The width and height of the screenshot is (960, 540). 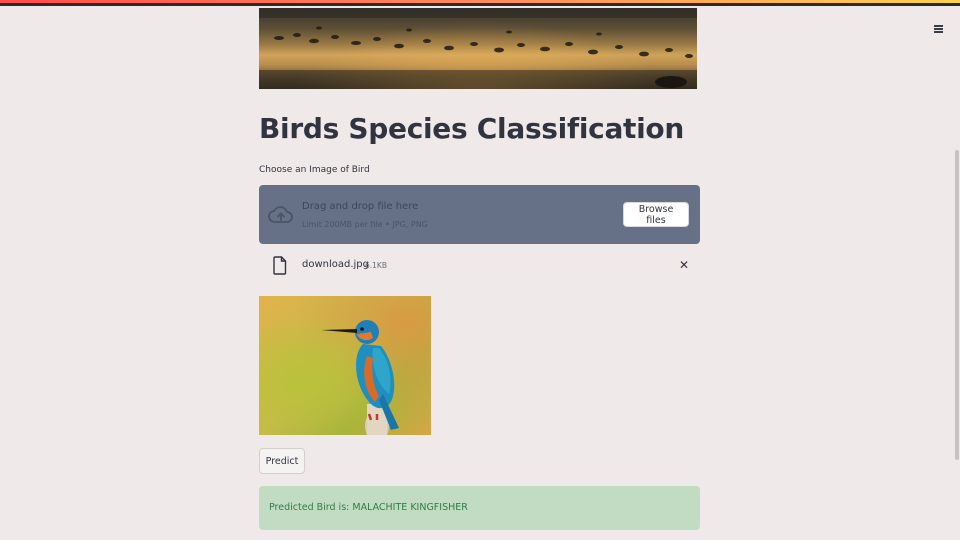 I want to click on uploaded-file-row: download.jpg 6.1KB ✕, so click(x=479, y=266).